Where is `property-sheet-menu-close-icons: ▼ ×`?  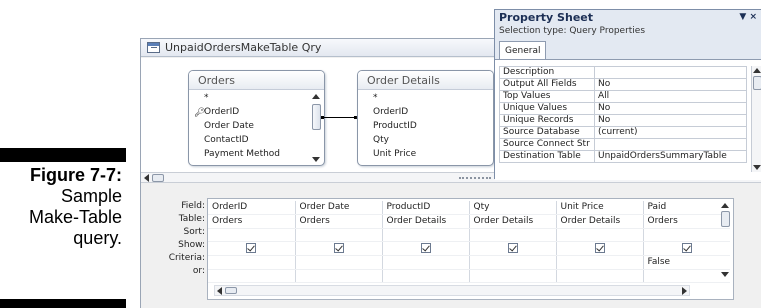 property-sheet-menu-close-icons: ▼ × is located at coordinates (748, 17).